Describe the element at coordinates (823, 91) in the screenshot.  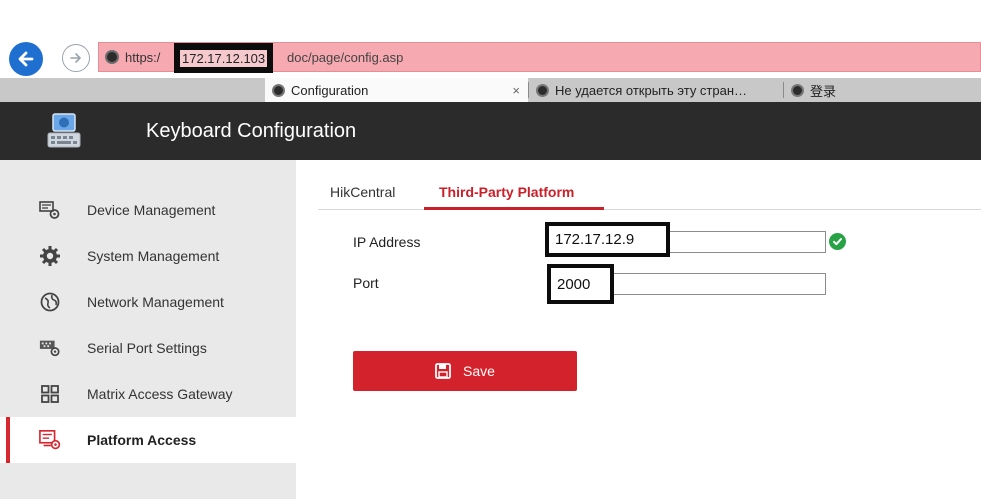
I see `tab-label: 登录` at that location.